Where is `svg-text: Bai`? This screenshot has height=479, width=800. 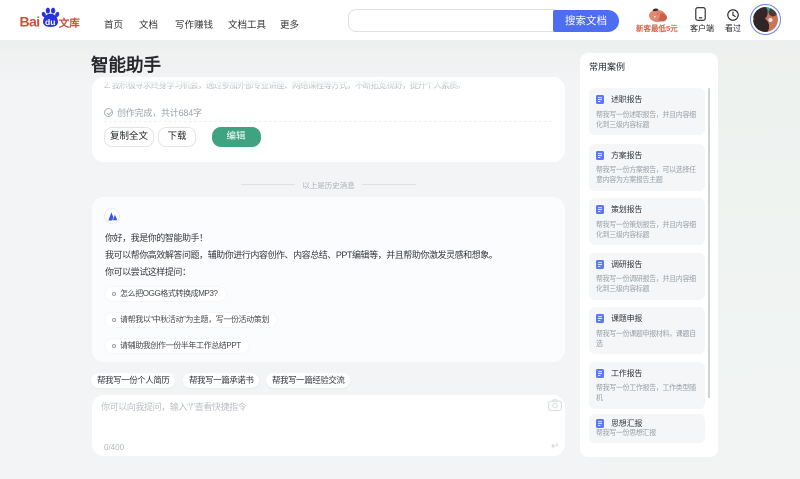
svg-text: Bai is located at coordinates (30, 21).